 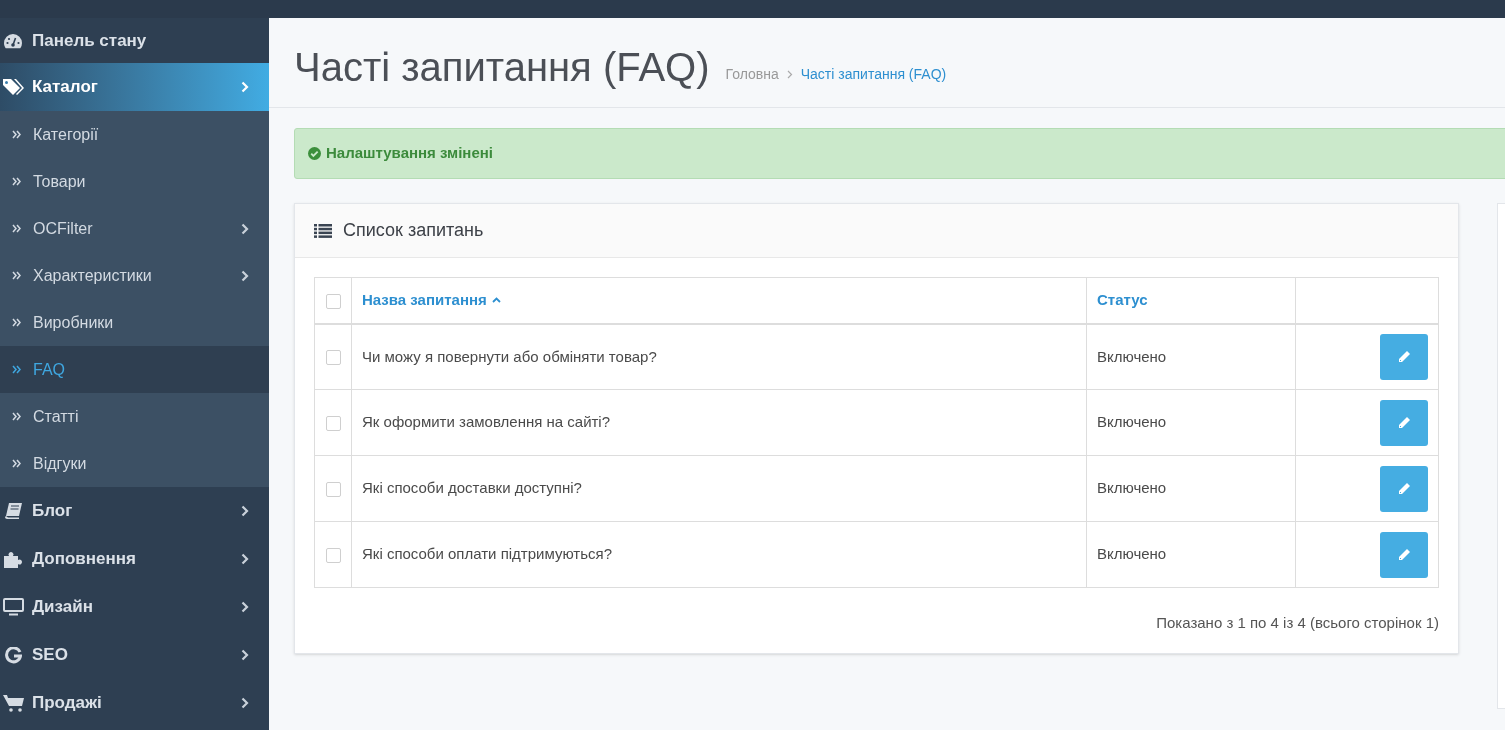 I want to click on letter-g-icon, so click(x=13, y=655).